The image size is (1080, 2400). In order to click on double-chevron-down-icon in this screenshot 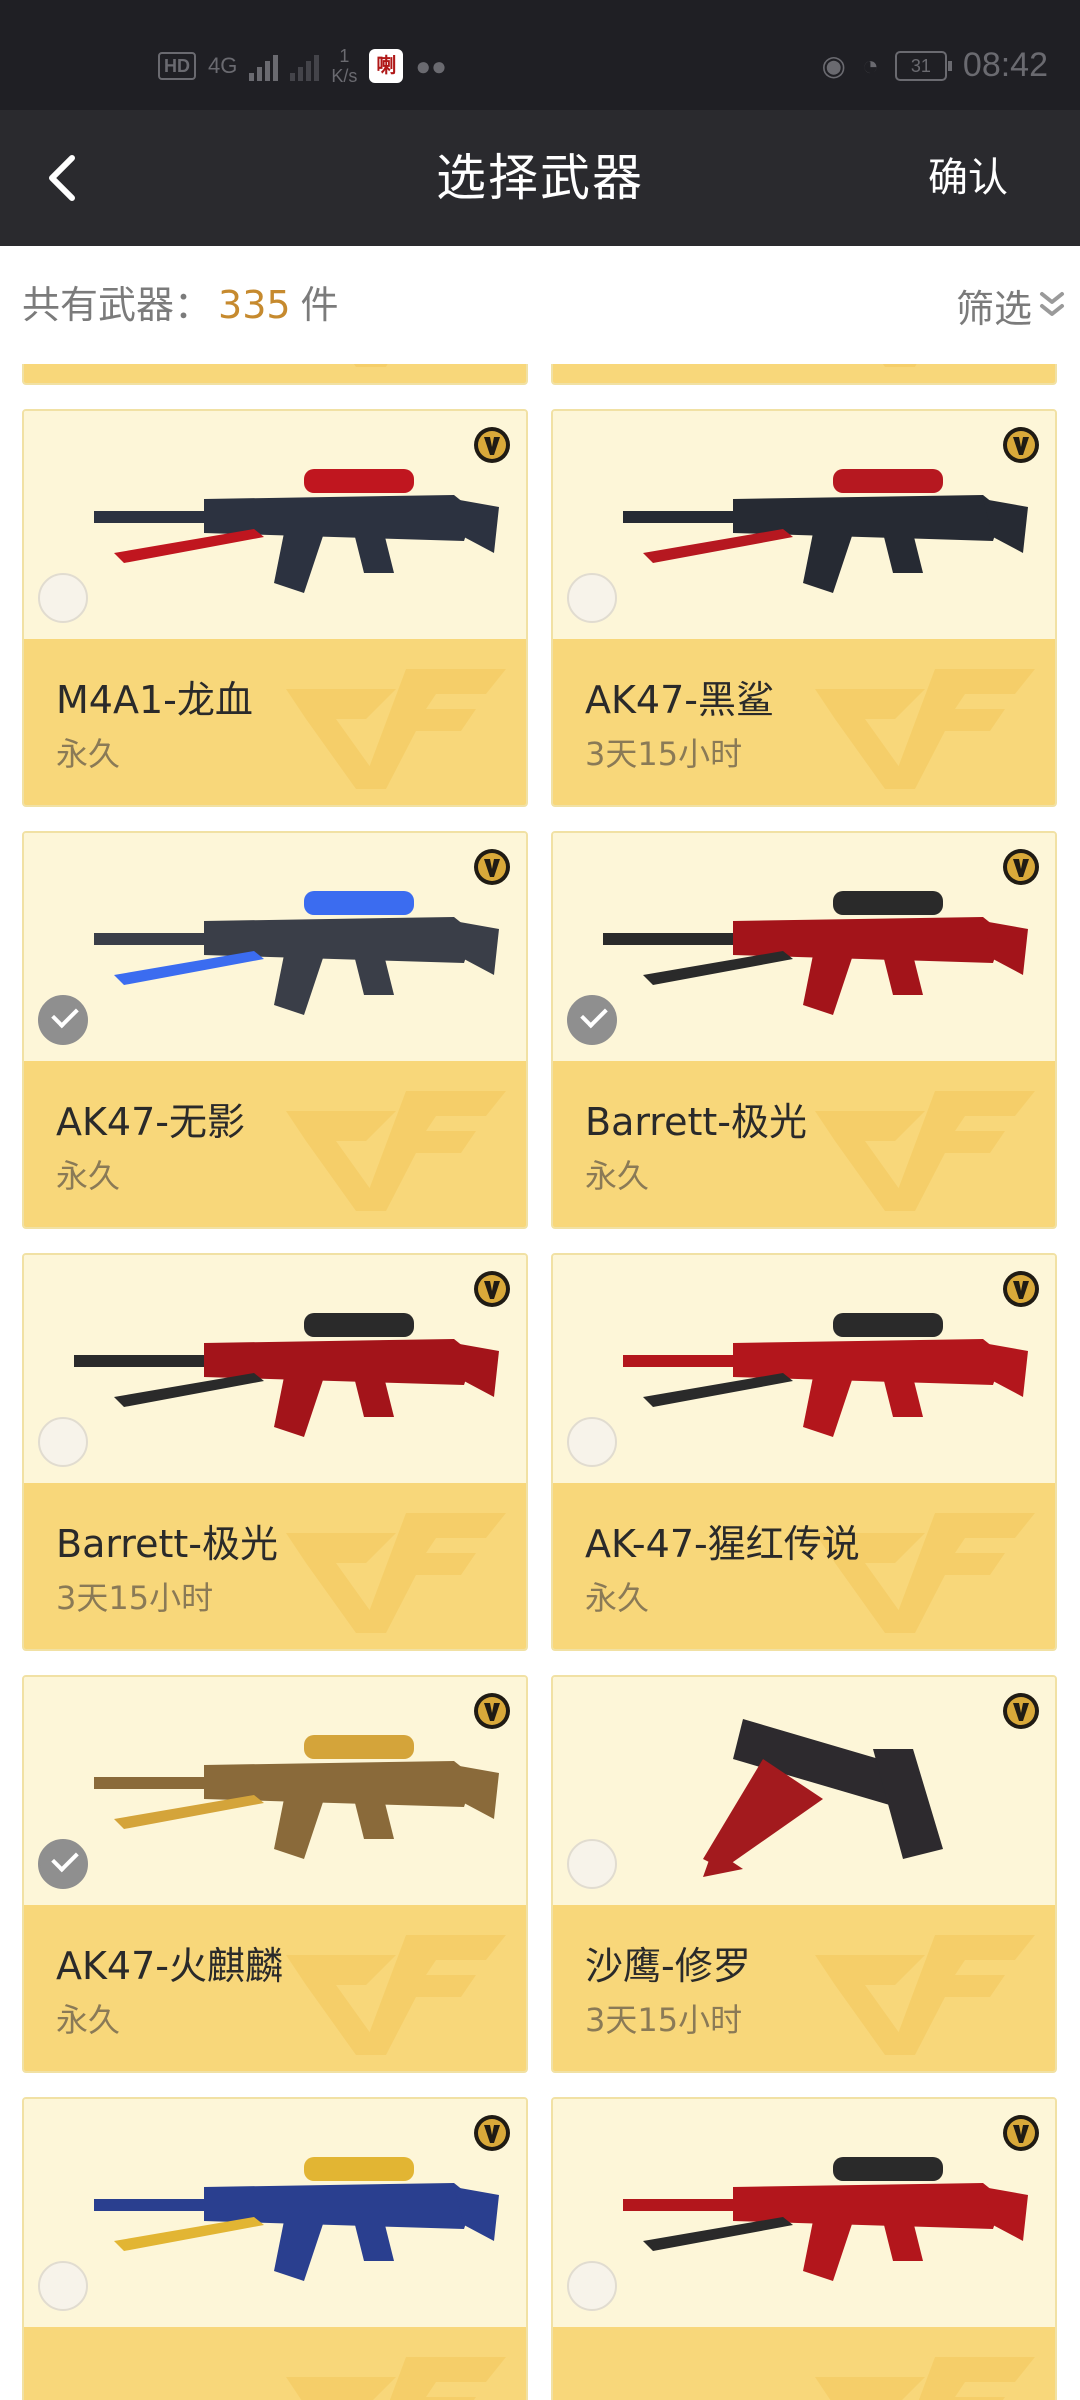, I will do `click(1052, 304)`.